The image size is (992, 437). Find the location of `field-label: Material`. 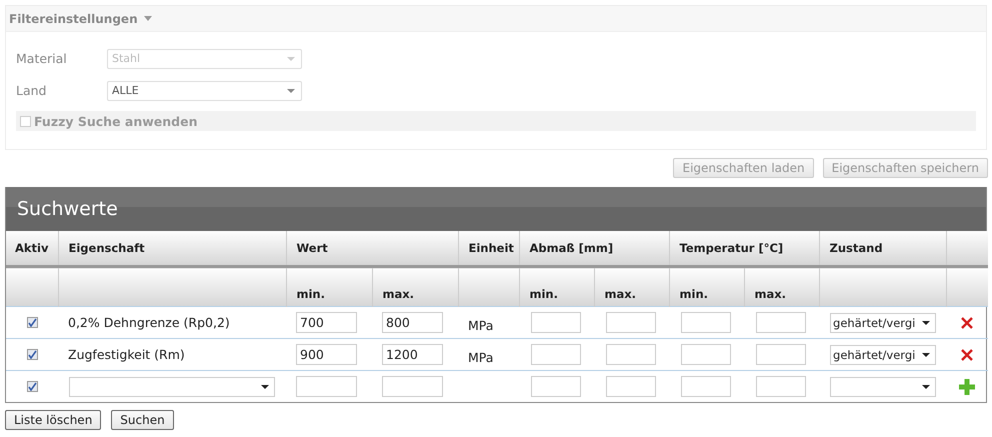

field-label: Material is located at coordinates (42, 58).